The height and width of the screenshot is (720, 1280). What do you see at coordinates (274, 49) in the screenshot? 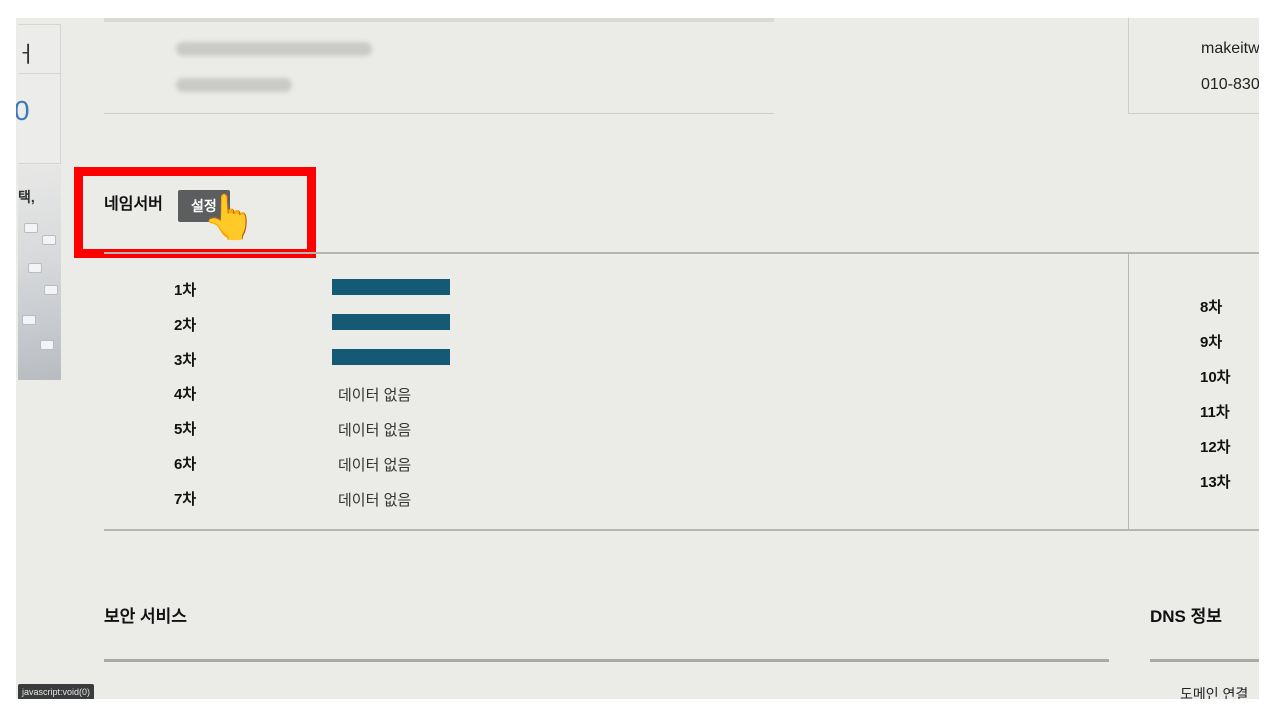
I see `blurred-email` at bounding box center [274, 49].